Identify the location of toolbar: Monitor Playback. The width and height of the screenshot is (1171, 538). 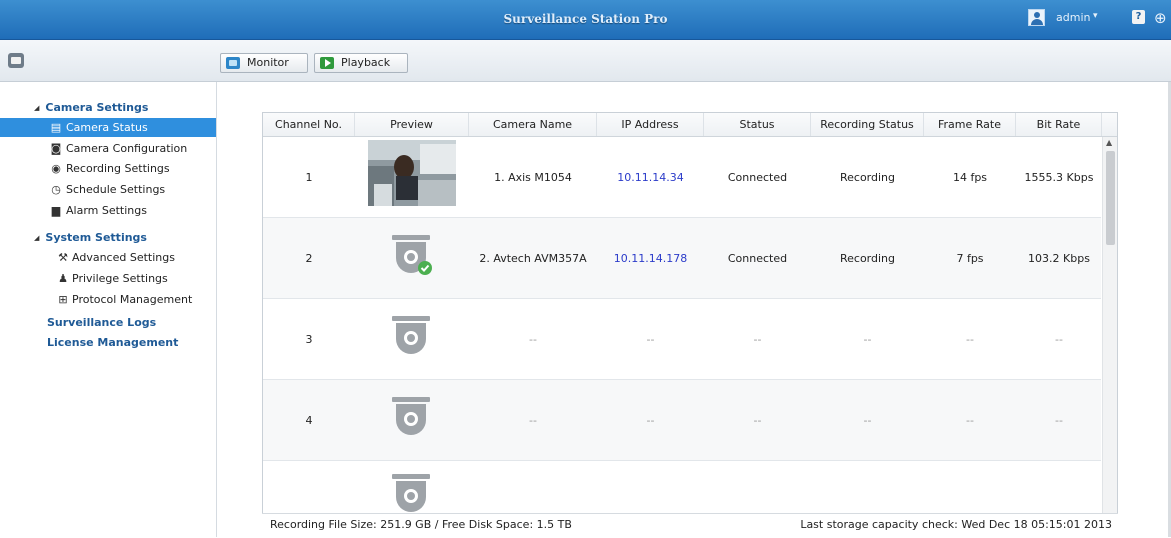
(585, 61).